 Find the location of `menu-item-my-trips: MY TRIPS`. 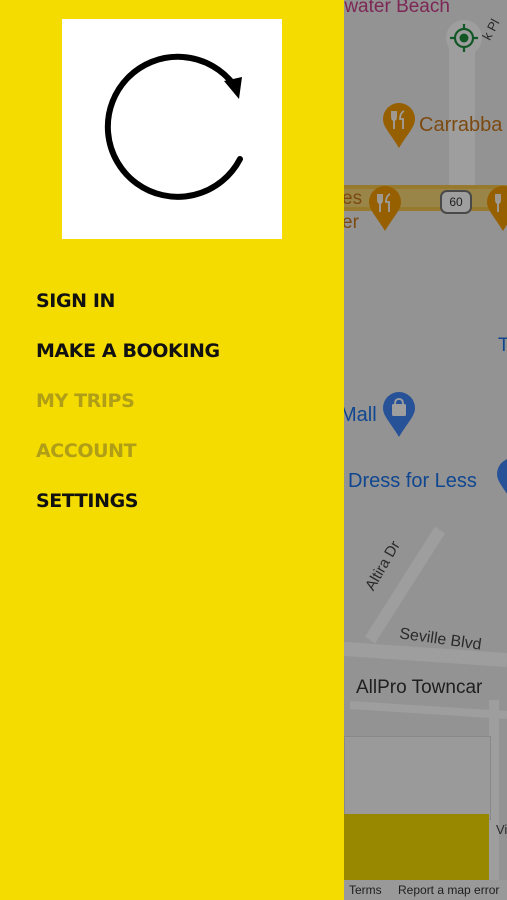

menu-item-my-trips: MY TRIPS is located at coordinates (85, 401).